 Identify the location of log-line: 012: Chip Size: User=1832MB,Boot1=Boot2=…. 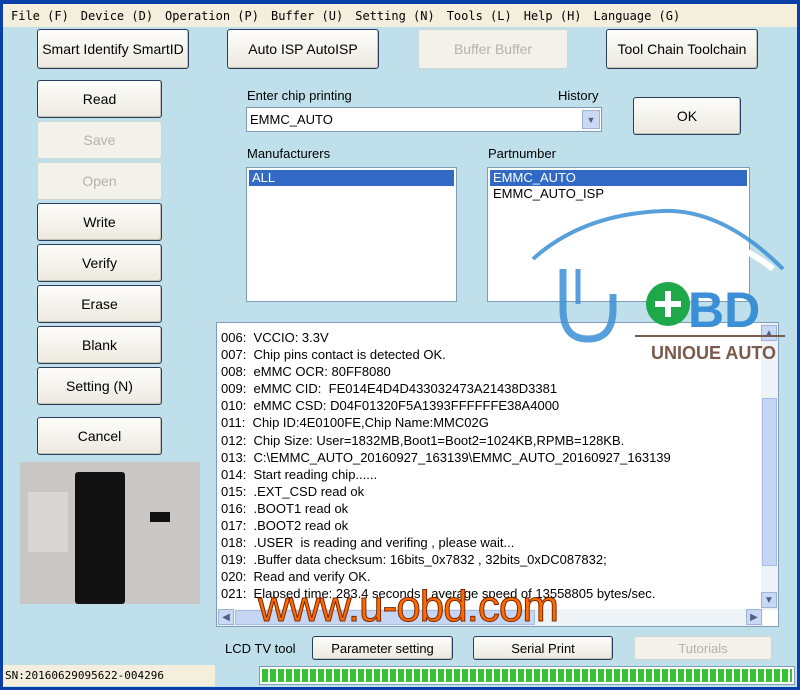
(423, 440).